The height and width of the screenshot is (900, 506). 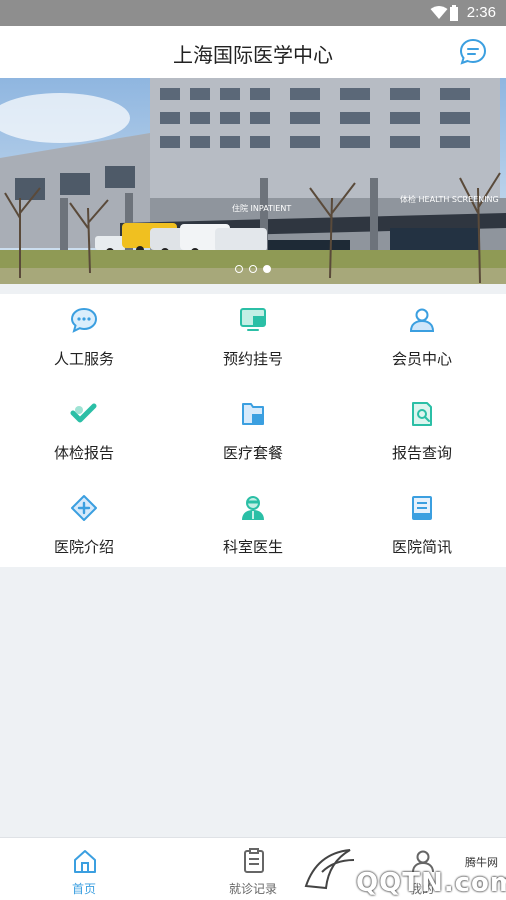 I want to click on chat-bubble-icon, so click(x=473, y=52).